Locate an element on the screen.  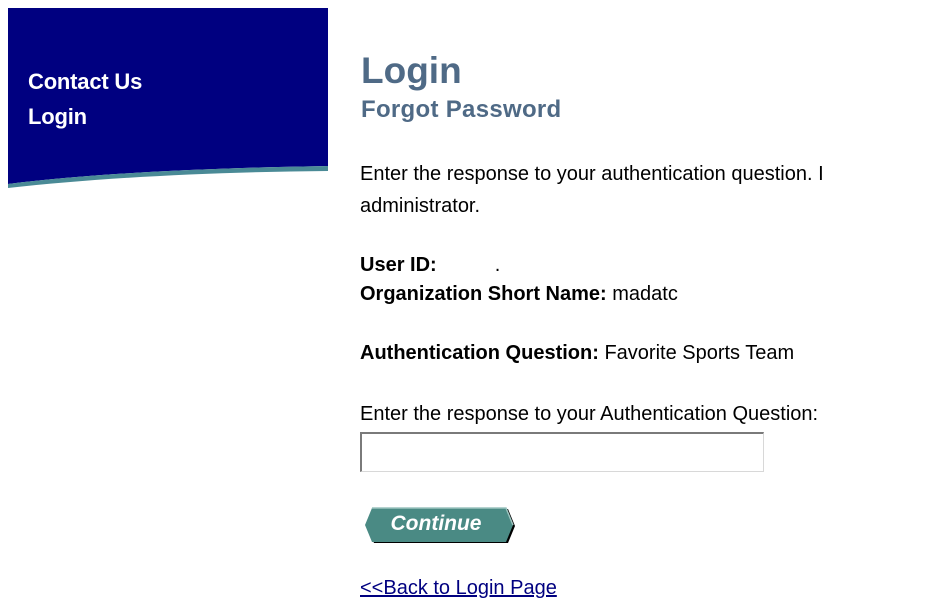
page-subtitle: Forgot Password is located at coordinates (461, 109).